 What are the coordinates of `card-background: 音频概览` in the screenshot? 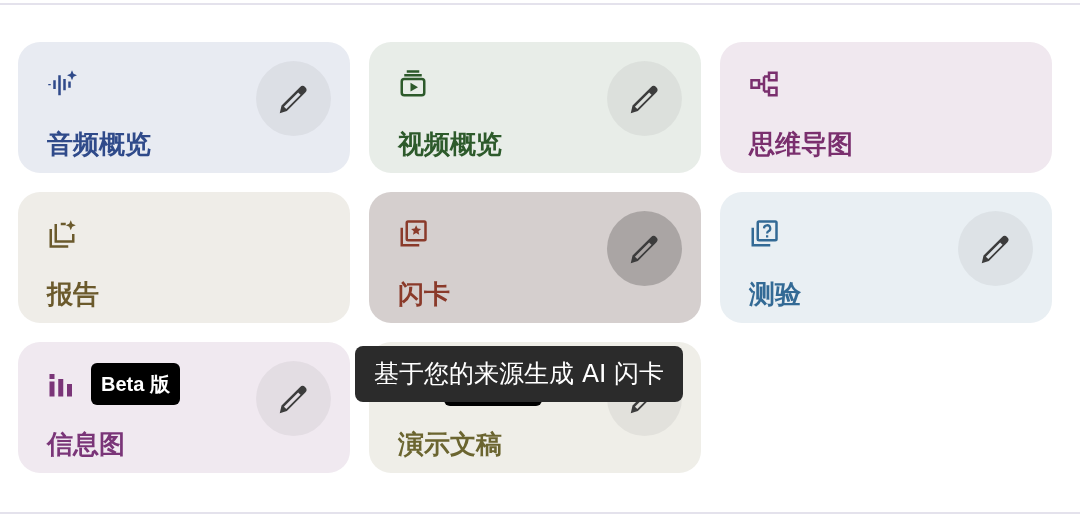 It's located at (184, 107).